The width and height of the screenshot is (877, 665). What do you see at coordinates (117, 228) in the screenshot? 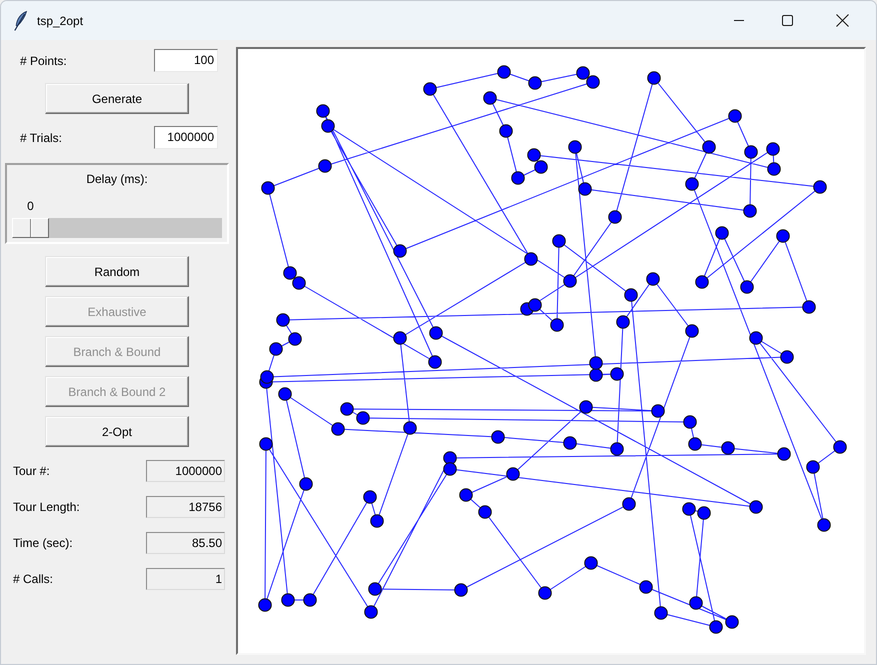
I see `delay-slider-track` at bounding box center [117, 228].